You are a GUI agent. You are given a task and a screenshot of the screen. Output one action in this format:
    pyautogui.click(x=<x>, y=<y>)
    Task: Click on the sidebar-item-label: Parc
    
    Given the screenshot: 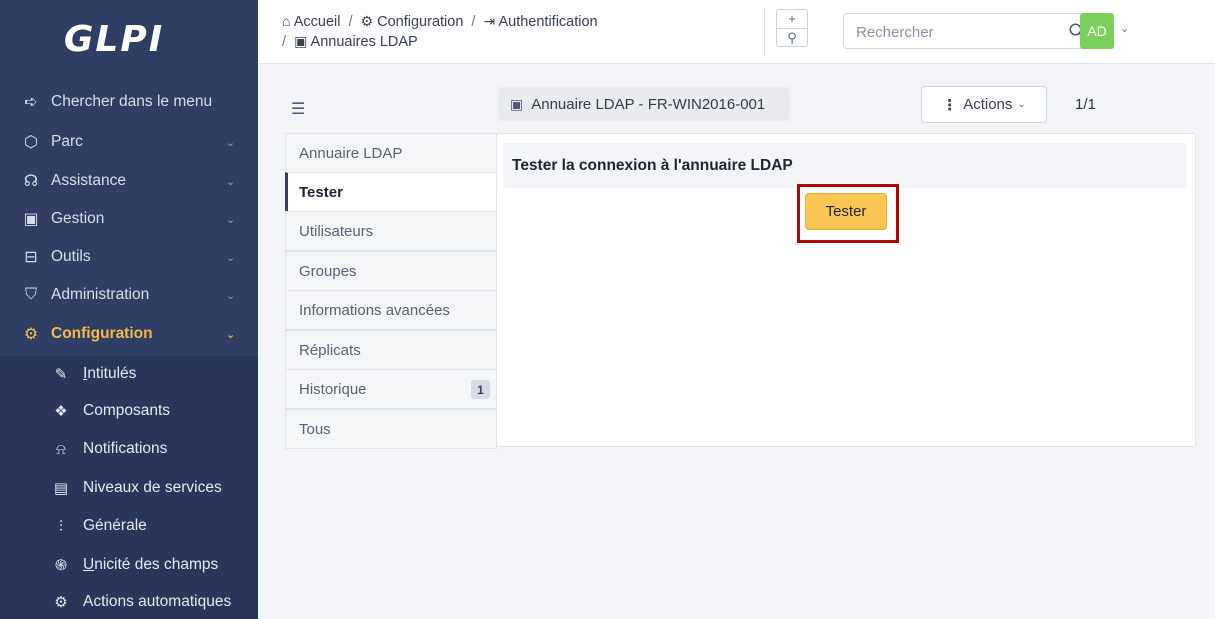 What is the action you would take?
    pyautogui.click(x=67, y=141)
    